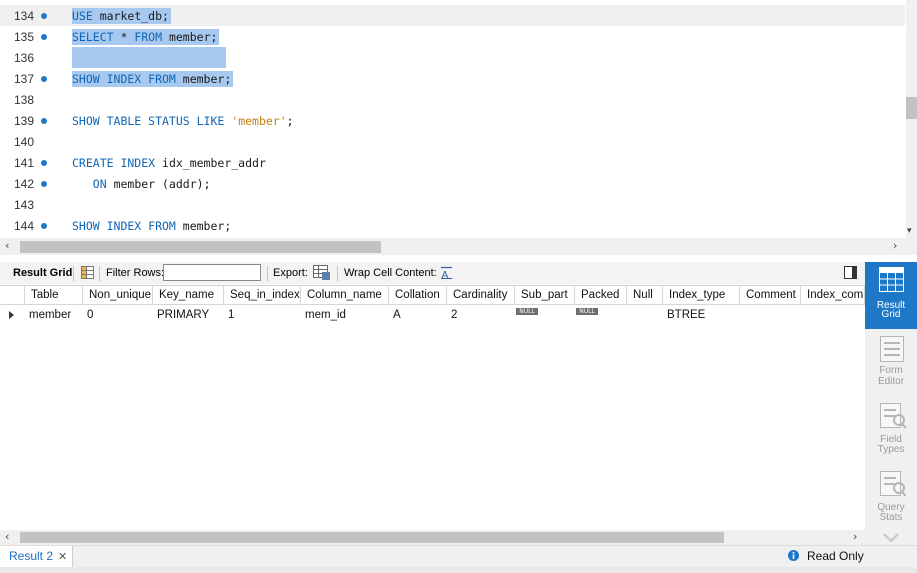 The height and width of the screenshot is (573, 917). Describe the element at coordinates (31, 556) in the screenshot. I see `tab-result-2-label: Result 2` at that location.